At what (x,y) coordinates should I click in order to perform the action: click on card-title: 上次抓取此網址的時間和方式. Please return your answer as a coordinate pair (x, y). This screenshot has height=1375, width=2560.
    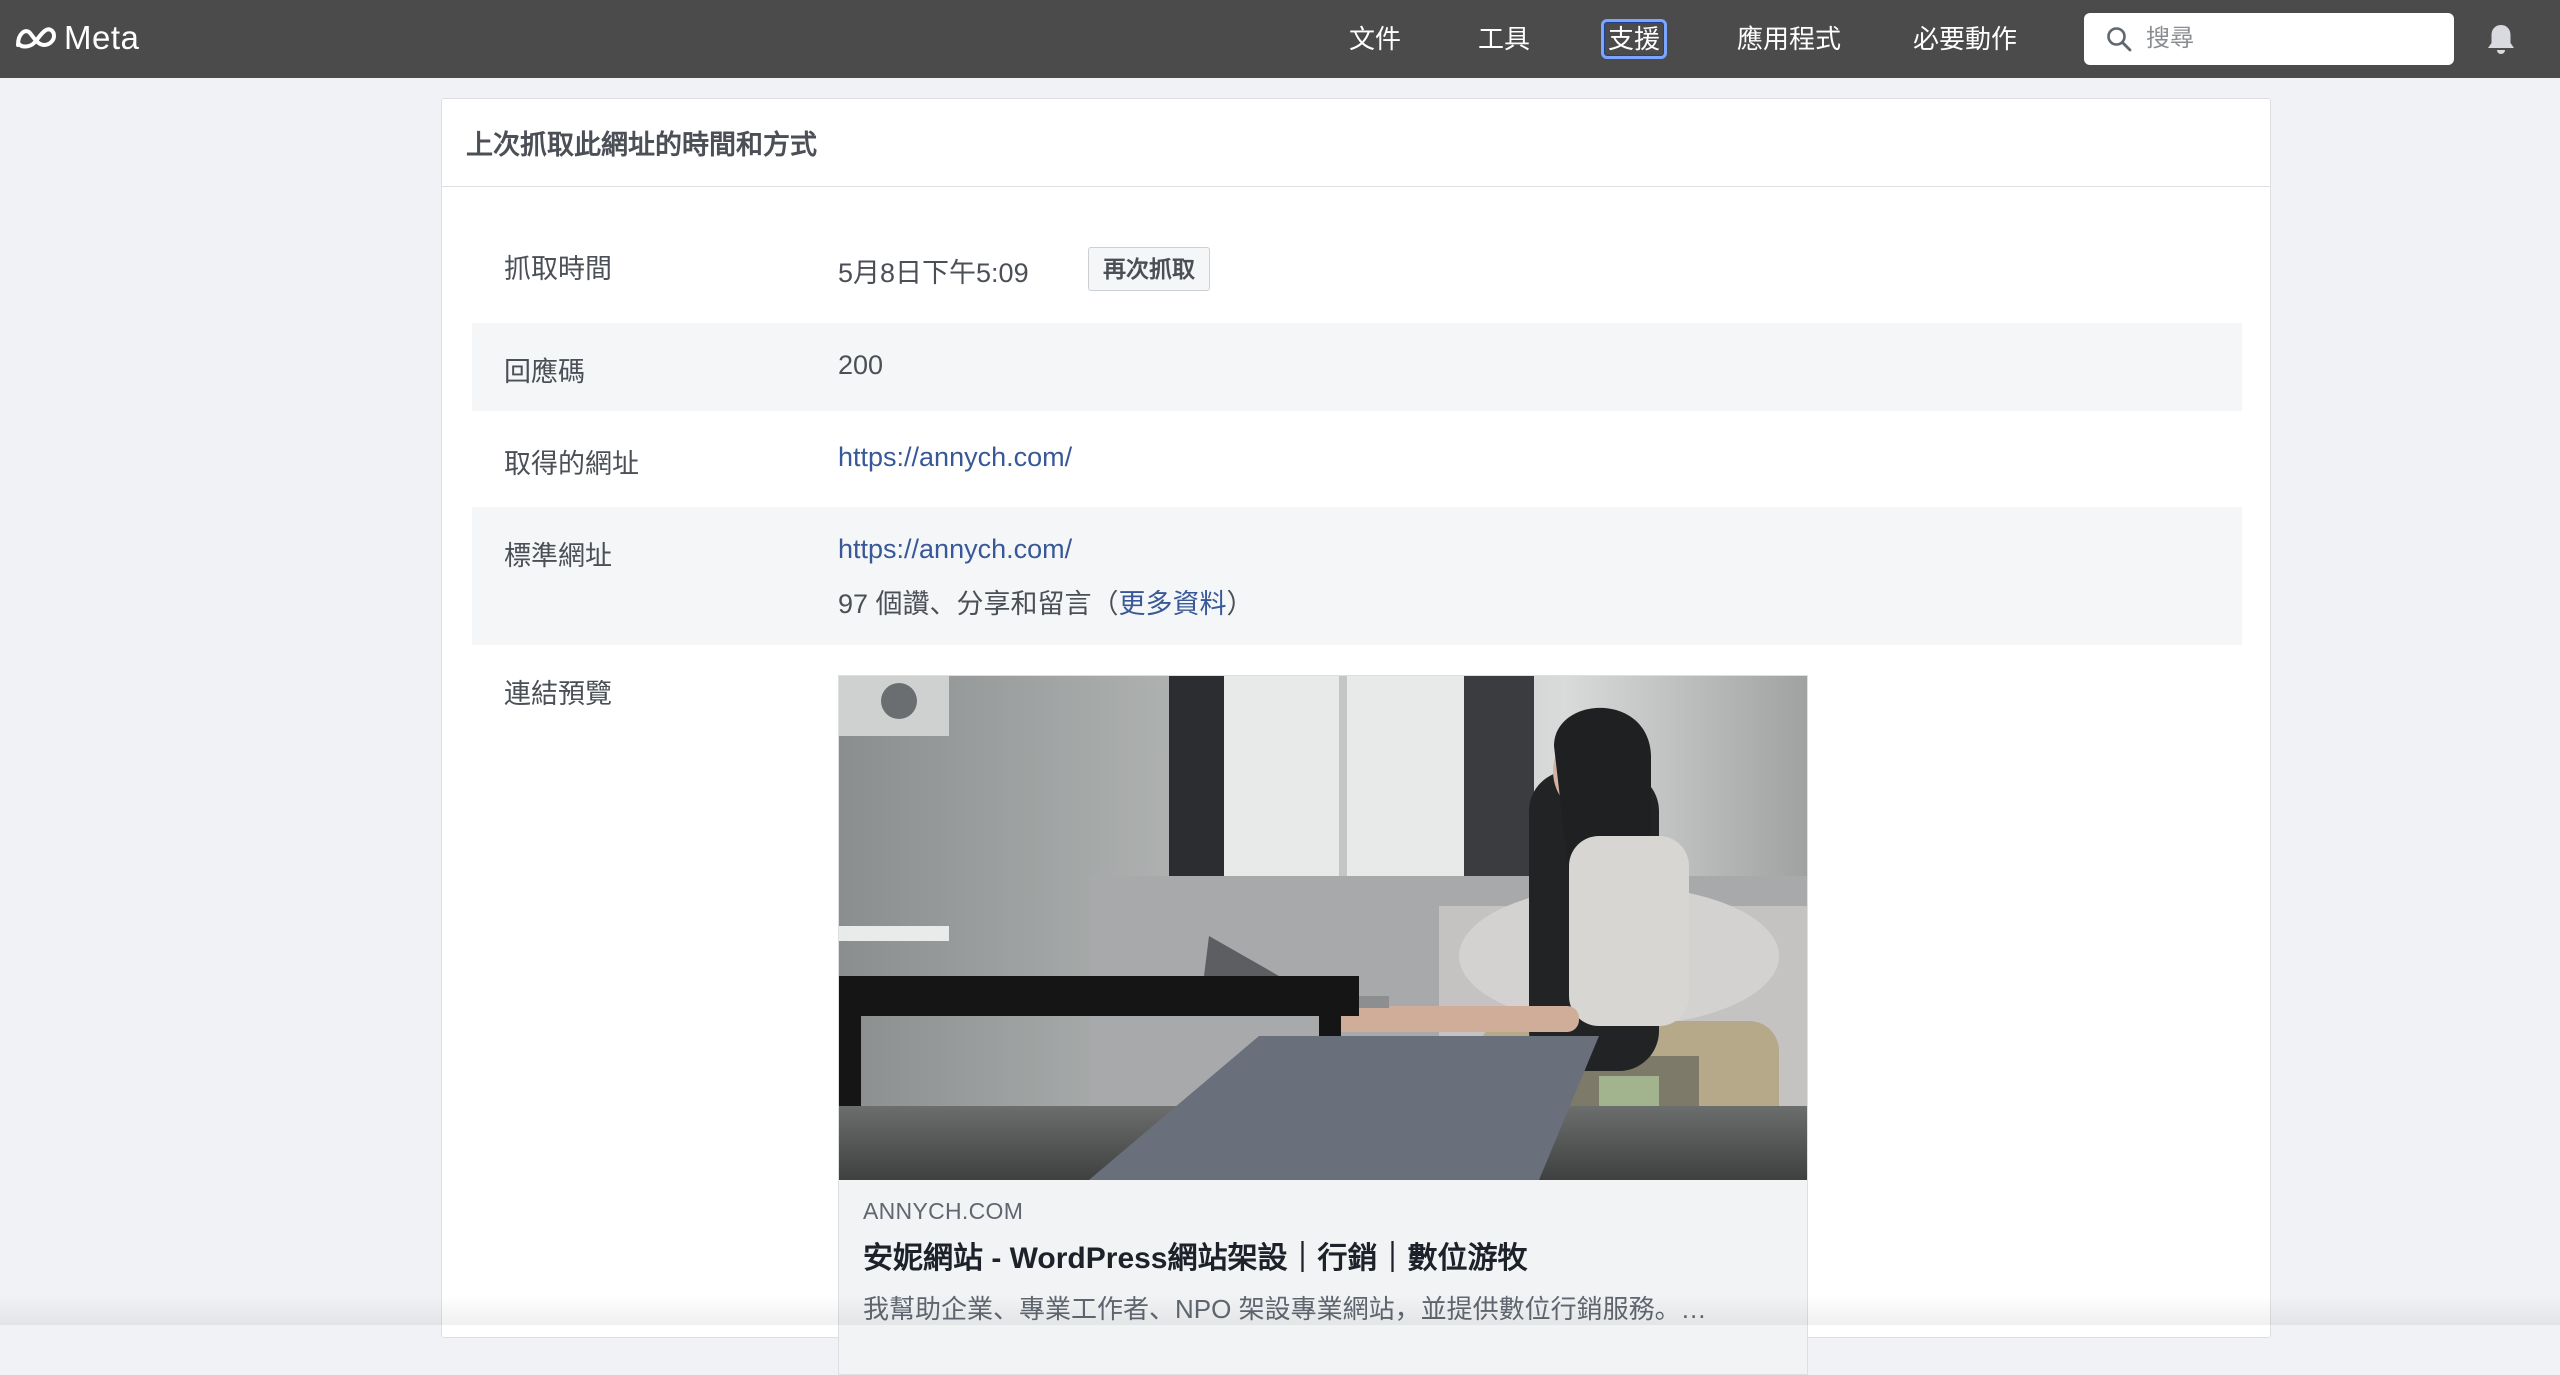
    Looking at the image, I should click on (1356, 143).